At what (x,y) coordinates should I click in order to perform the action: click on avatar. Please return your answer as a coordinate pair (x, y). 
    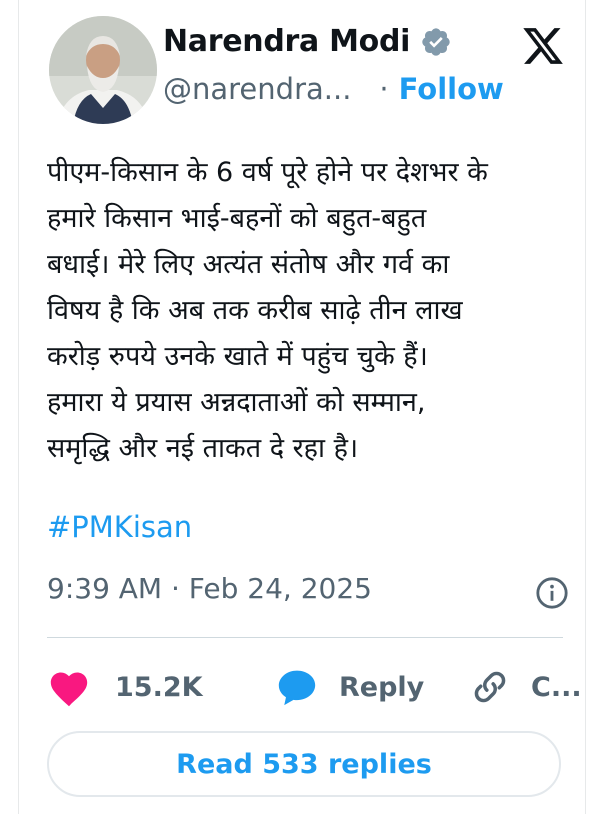
    Looking at the image, I should click on (103, 70).